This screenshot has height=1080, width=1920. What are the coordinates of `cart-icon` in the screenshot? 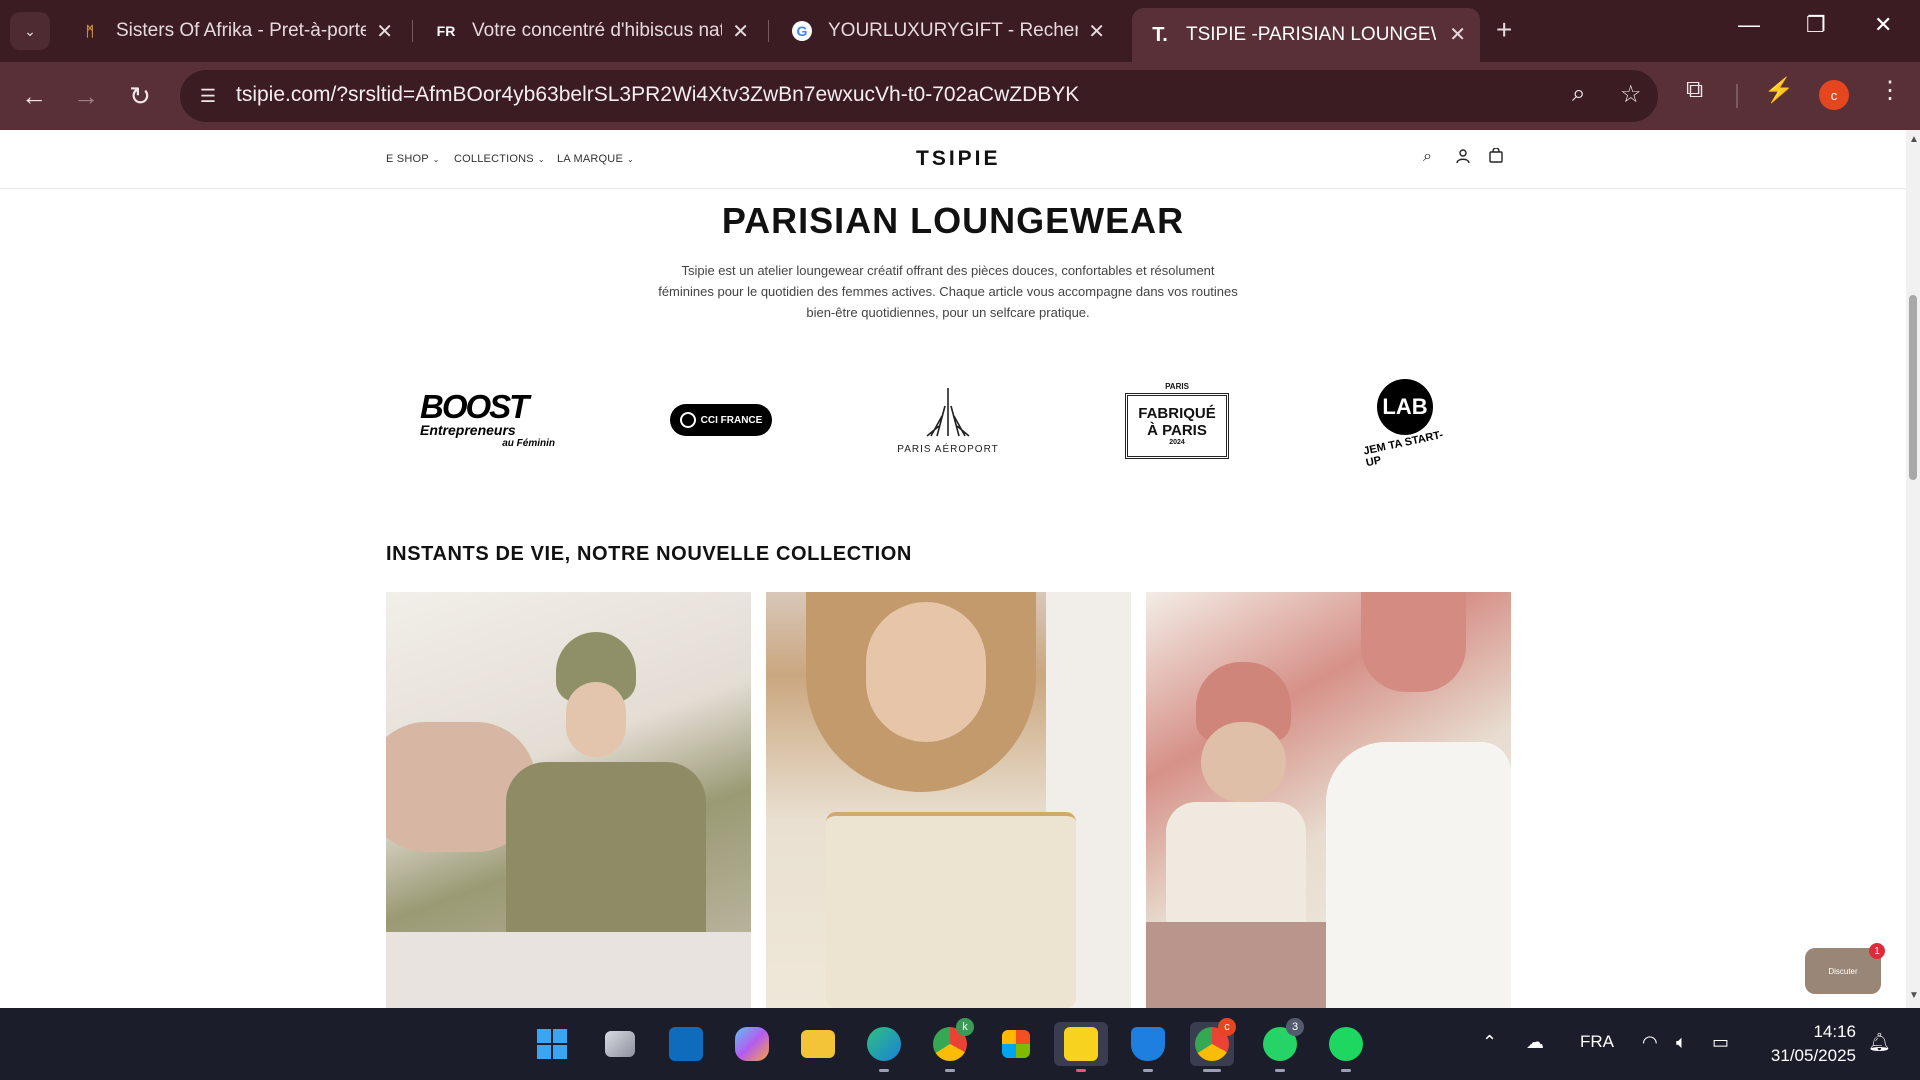 It's located at (1496, 158).